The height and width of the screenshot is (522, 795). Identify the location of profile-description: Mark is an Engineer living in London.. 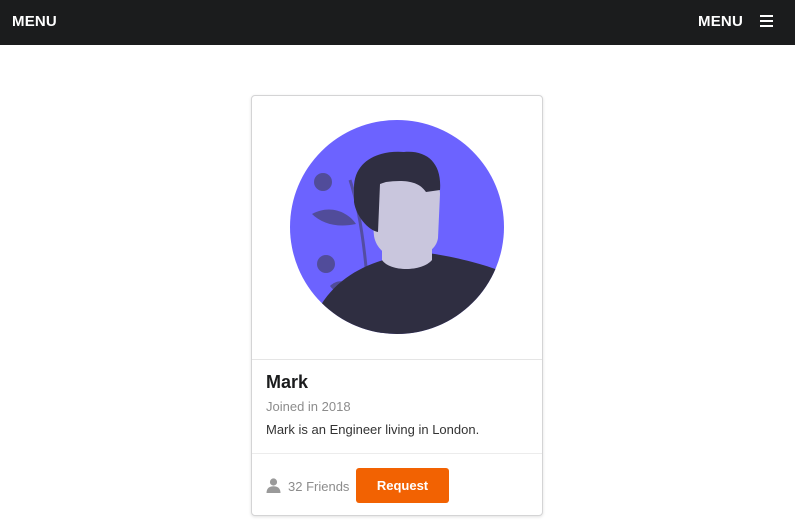
(373, 429).